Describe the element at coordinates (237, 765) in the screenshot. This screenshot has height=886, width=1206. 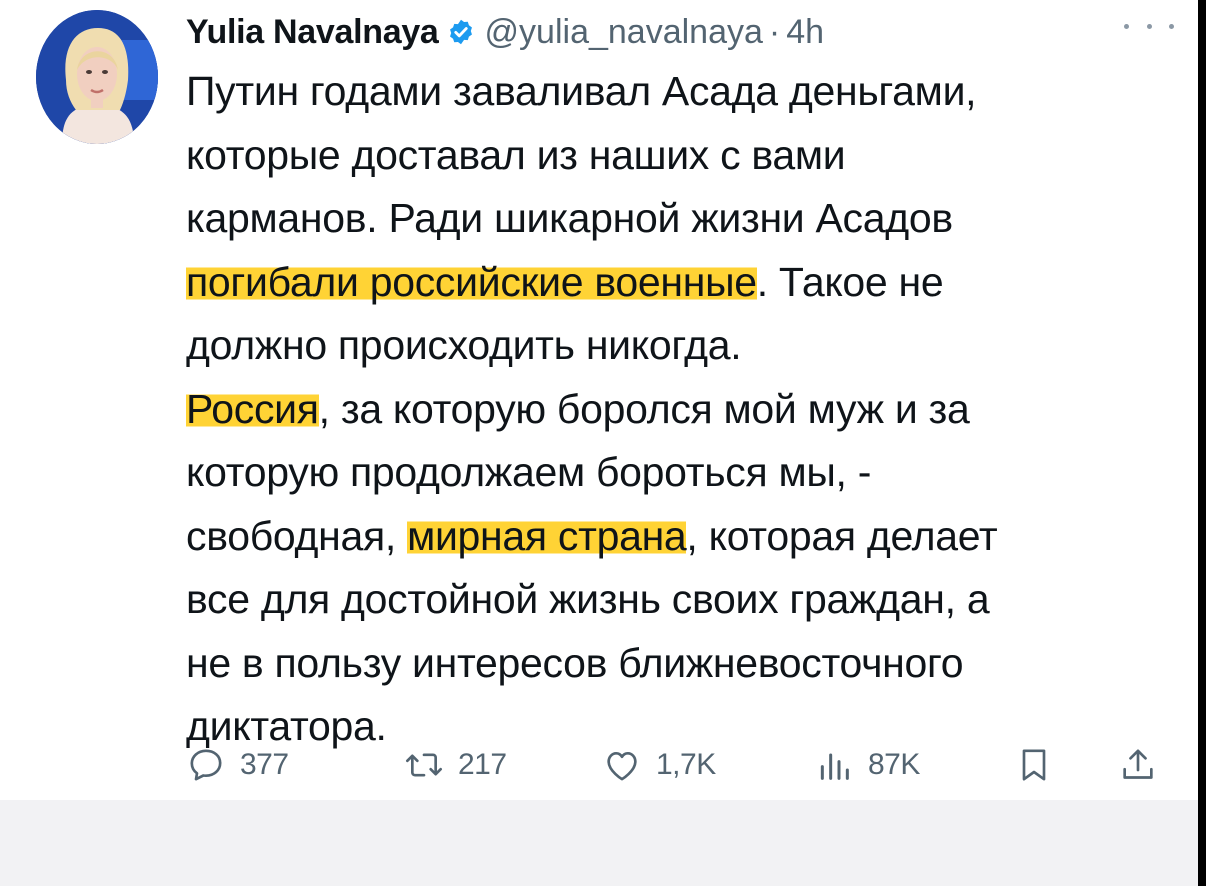
I see `reply-button: 377` at that location.